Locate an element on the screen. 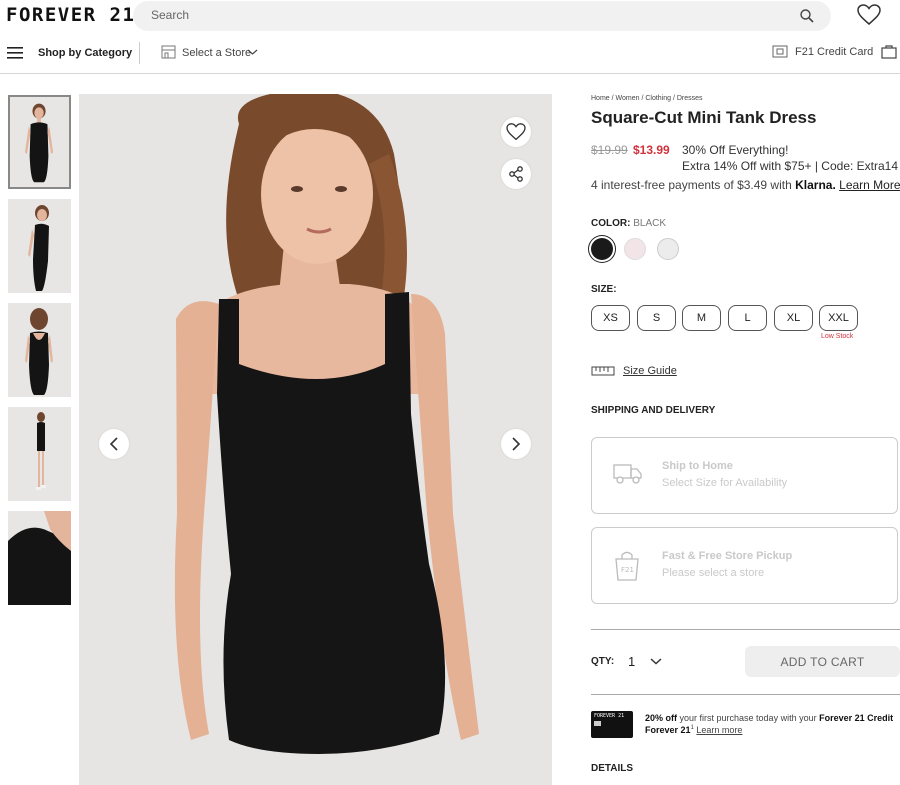  details-heading: DETAILS is located at coordinates (612, 768).